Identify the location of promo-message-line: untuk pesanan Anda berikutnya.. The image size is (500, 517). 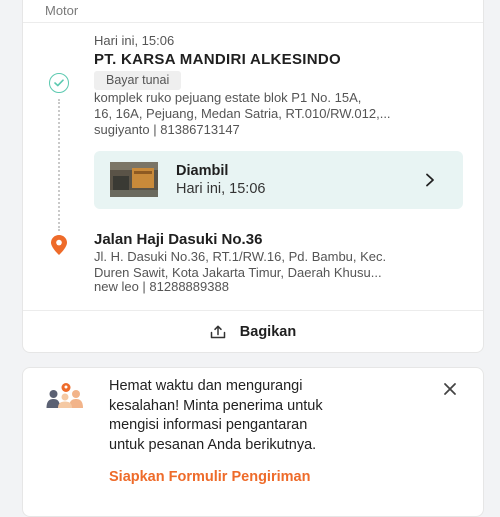
(213, 444).